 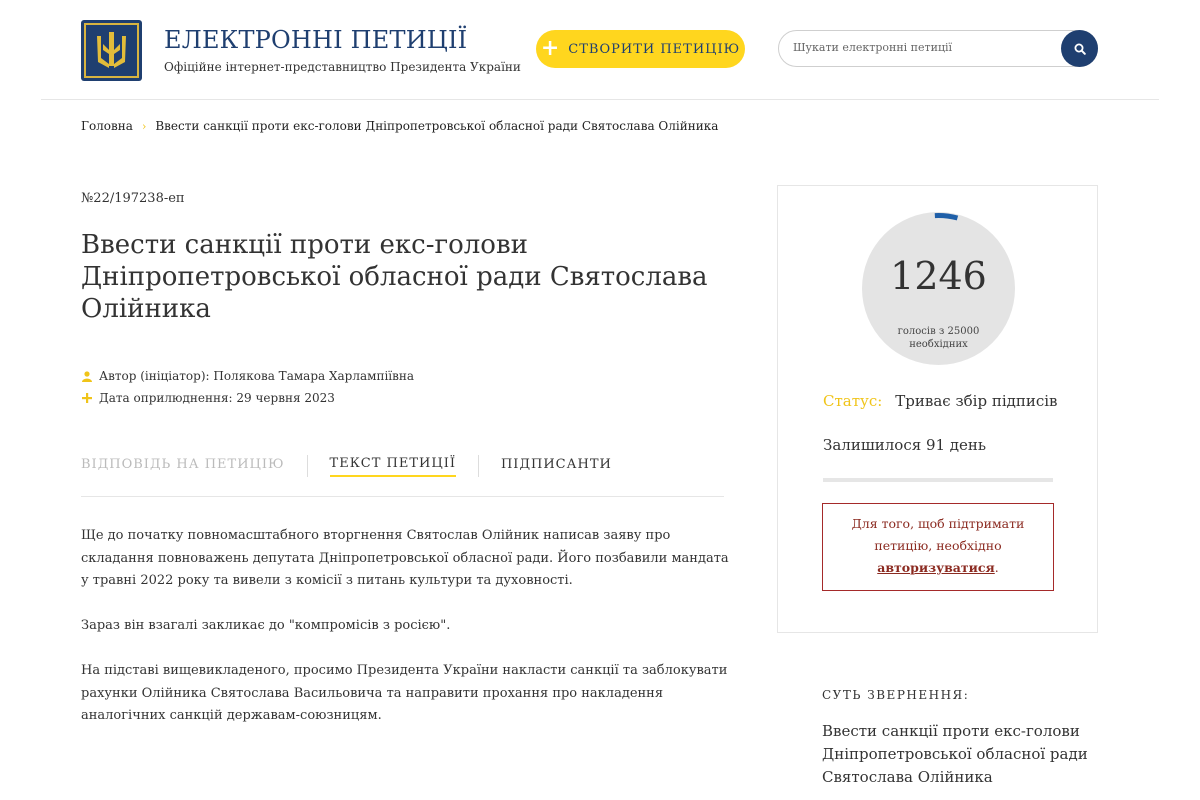 What do you see at coordinates (133, 198) in the screenshot?
I see `petition-number: №22/197238-еп` at bounding box center [133, 198].